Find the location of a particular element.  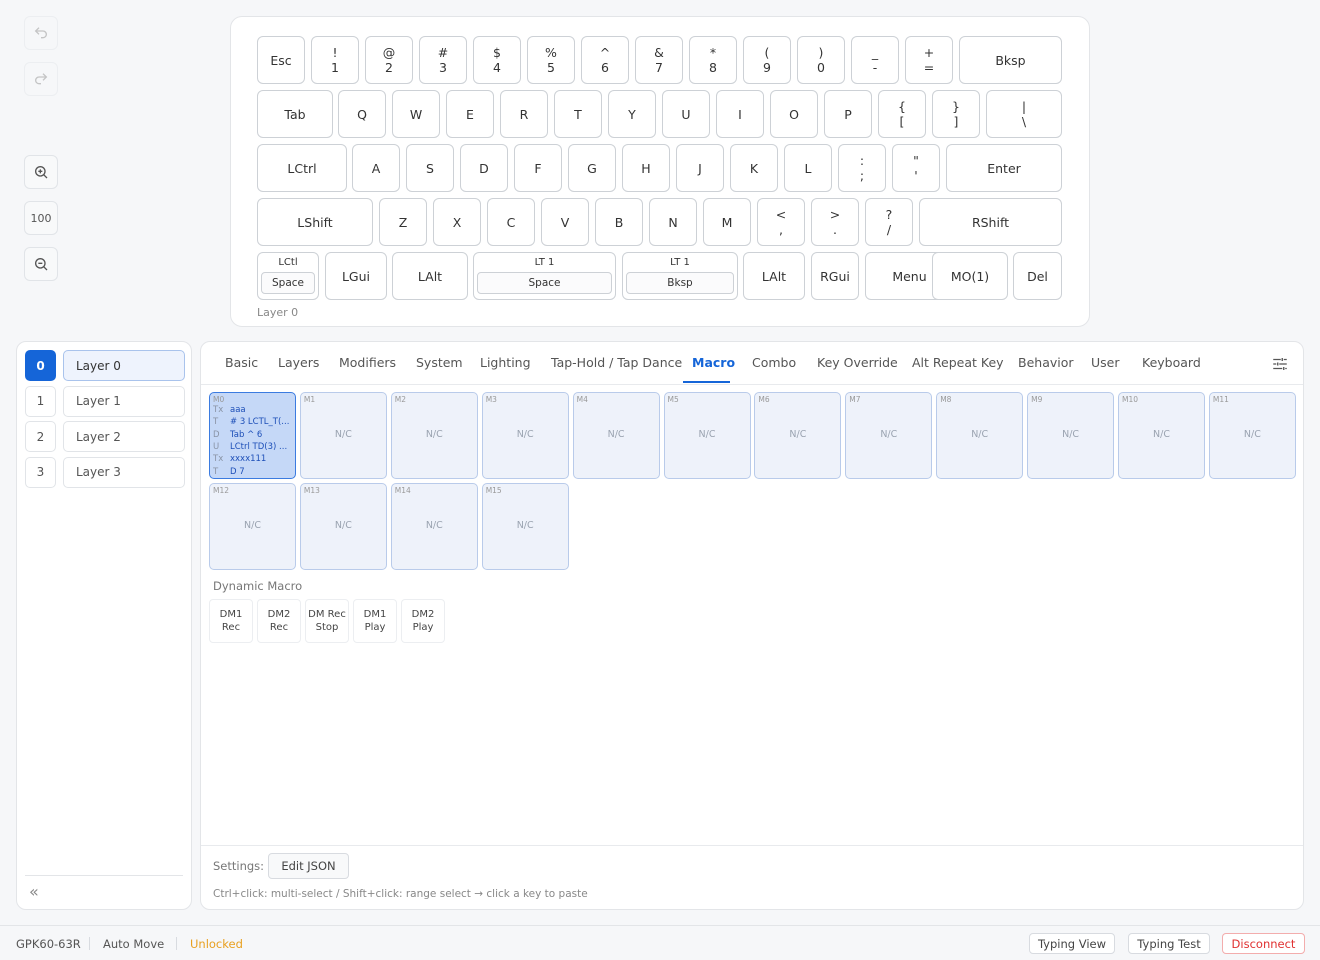

key: H is located at coordinates (646, 168).